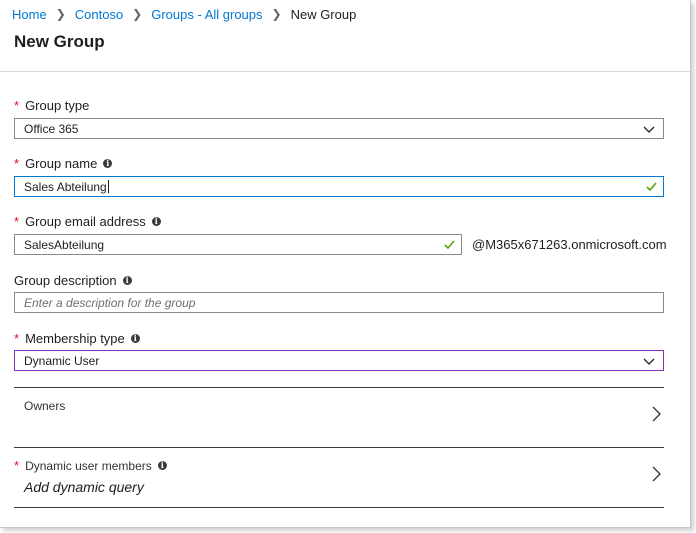  Describe the element at coordinates (339, 507) in the screenshot. I see `section-divider` at that location.